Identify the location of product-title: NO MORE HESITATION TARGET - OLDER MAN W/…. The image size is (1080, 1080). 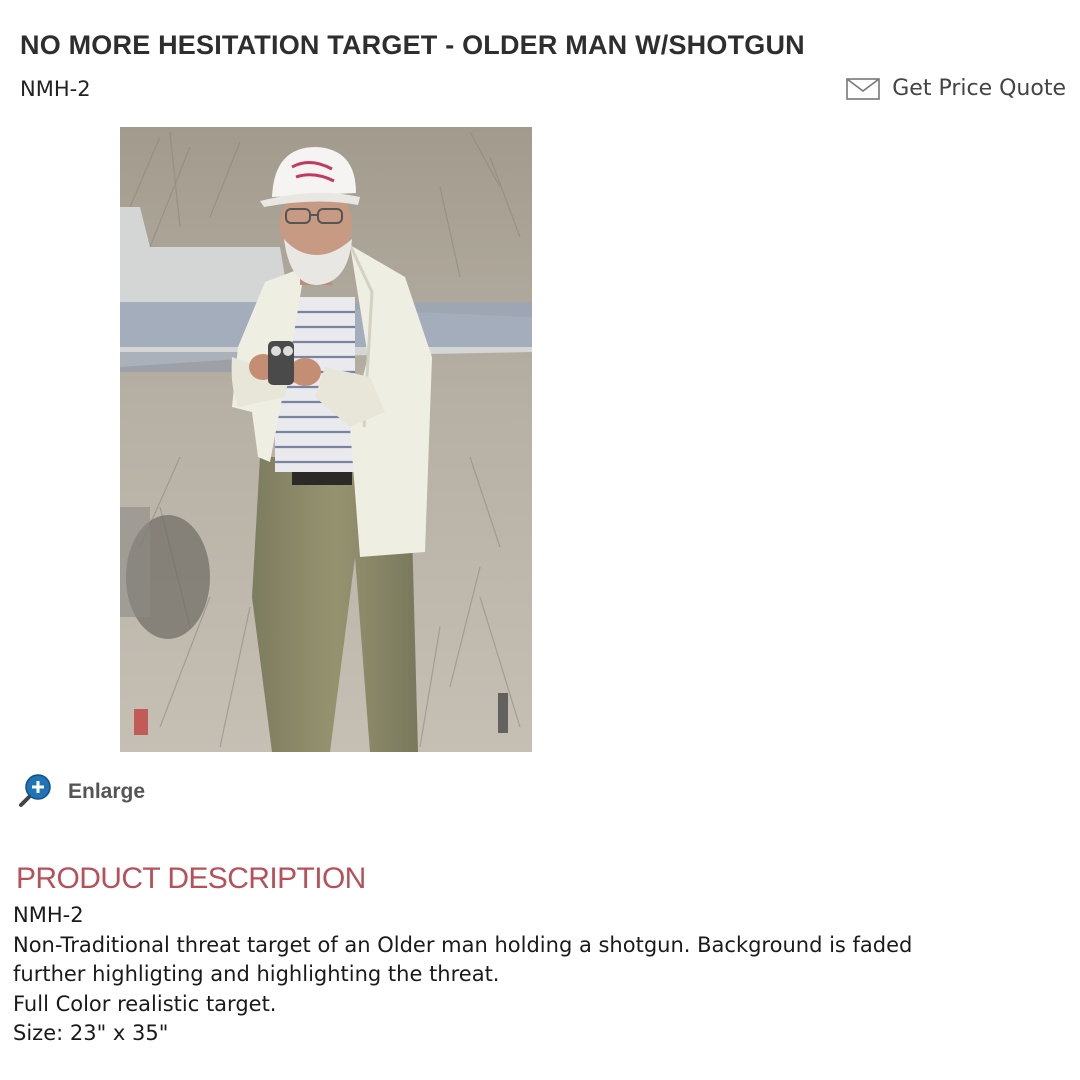
(412, 45).